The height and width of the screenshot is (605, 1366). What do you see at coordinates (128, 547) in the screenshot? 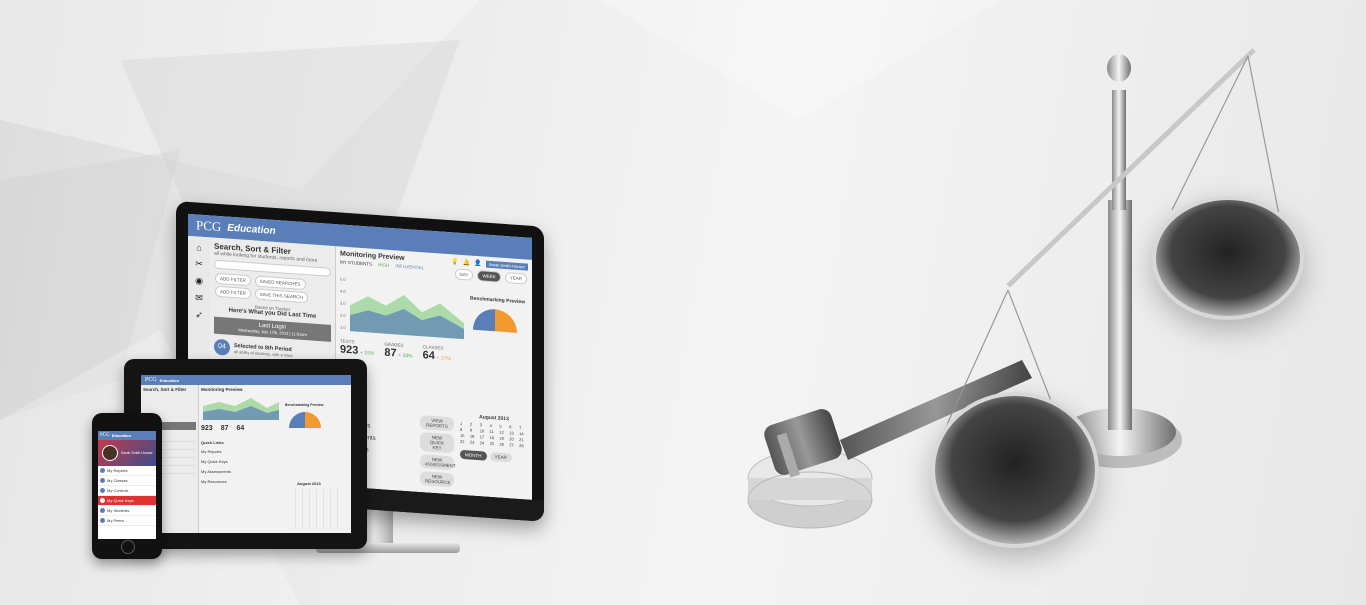
I see `phone-home-button` at bounding box center [128, 547].